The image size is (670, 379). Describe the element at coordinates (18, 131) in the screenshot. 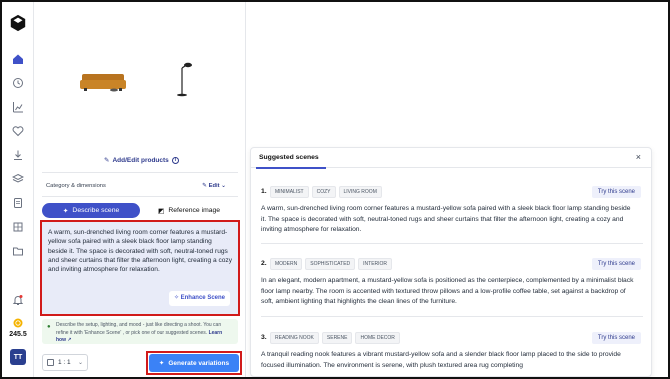

I see `heart-icon` at that location.